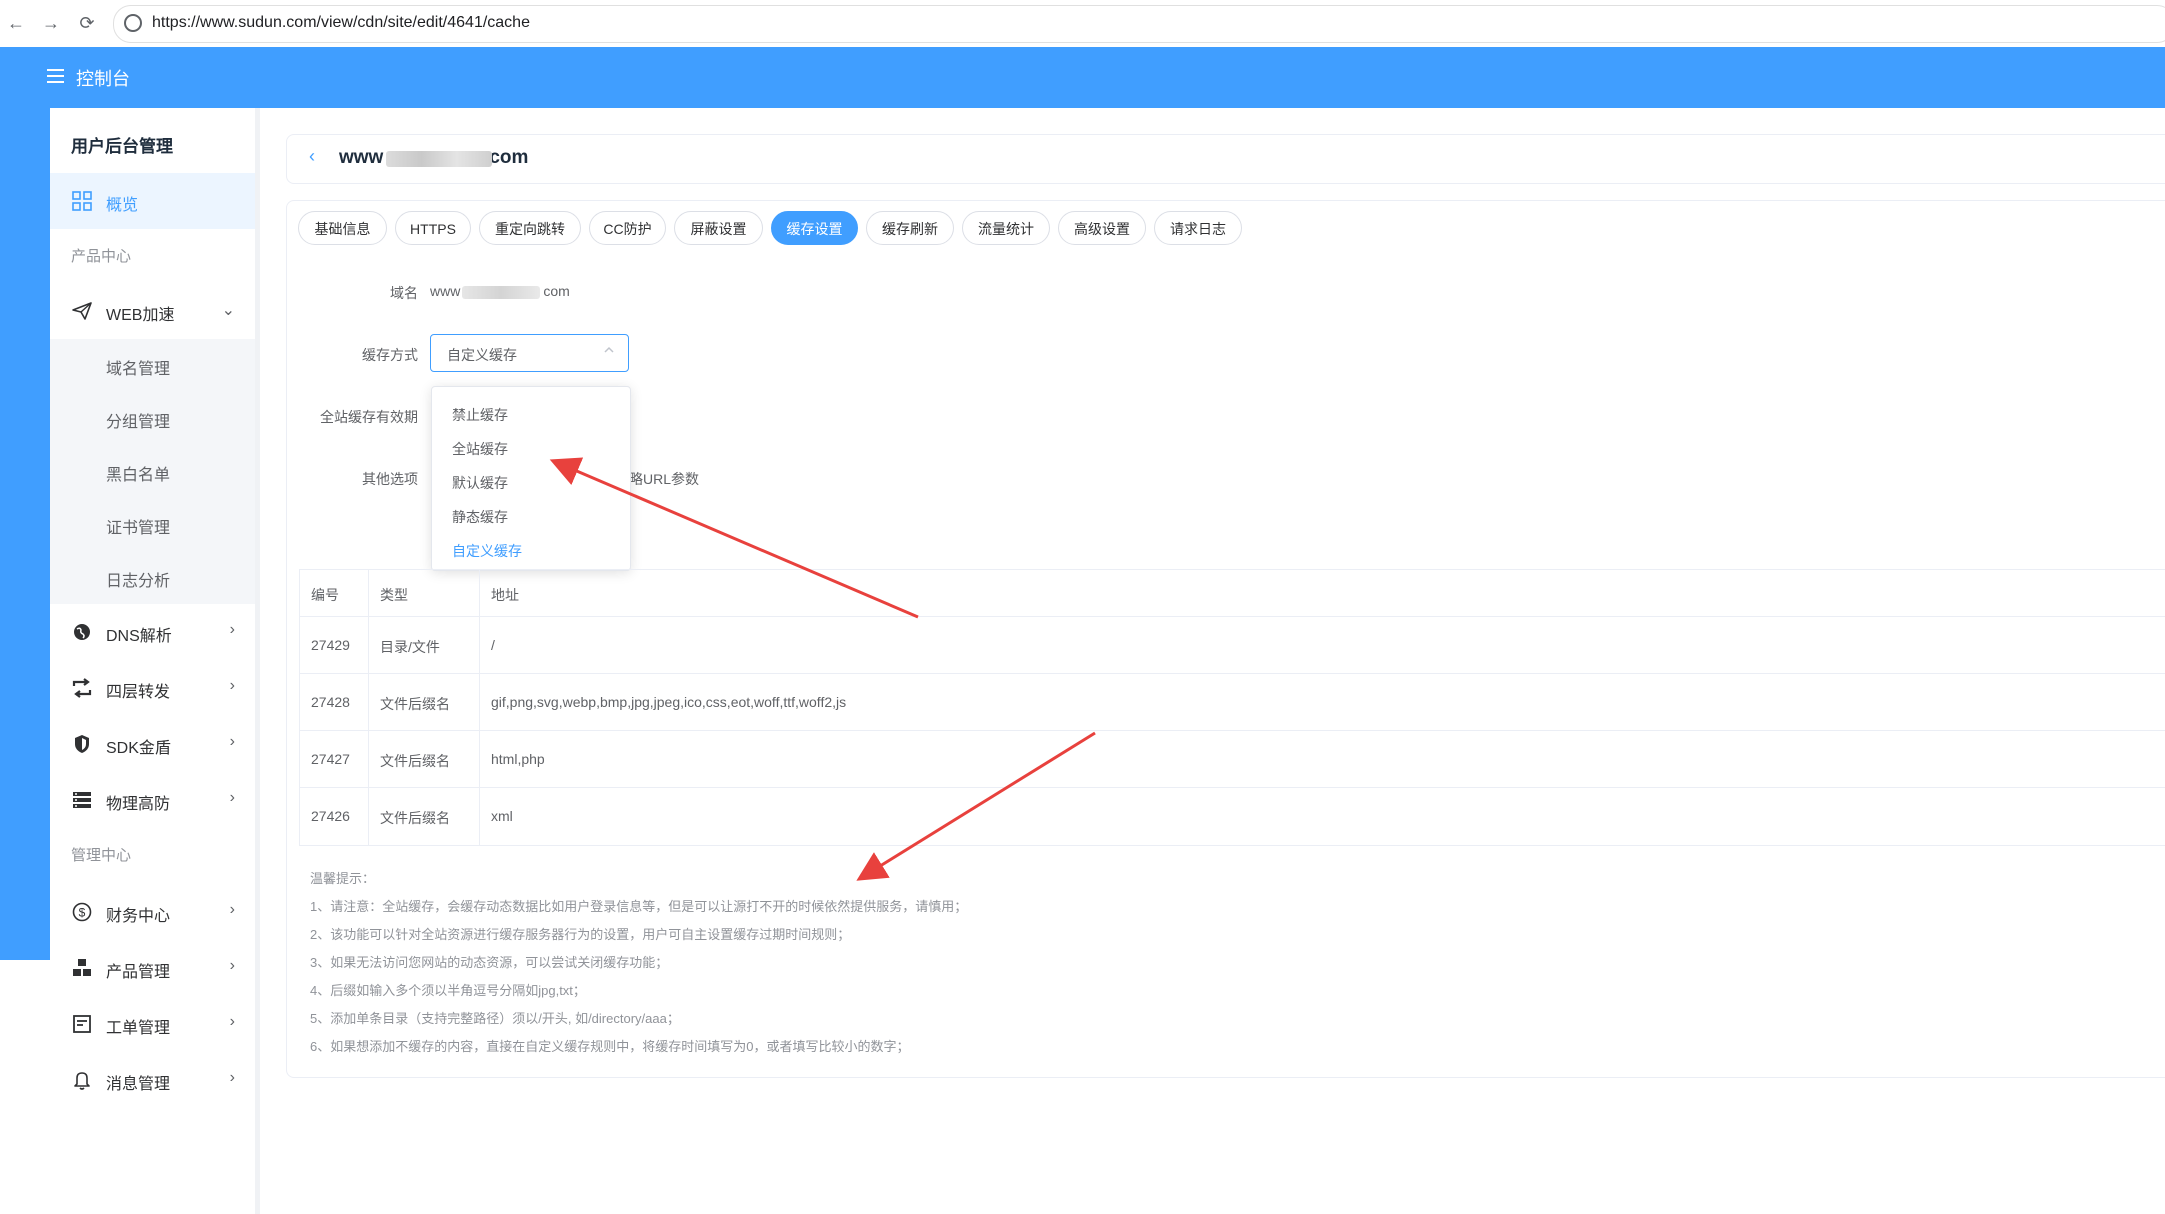  Describe the element at coordinates (138, 475) in the screenshot. I see `sidebar-subitem-label: 黑白名单` at that location.